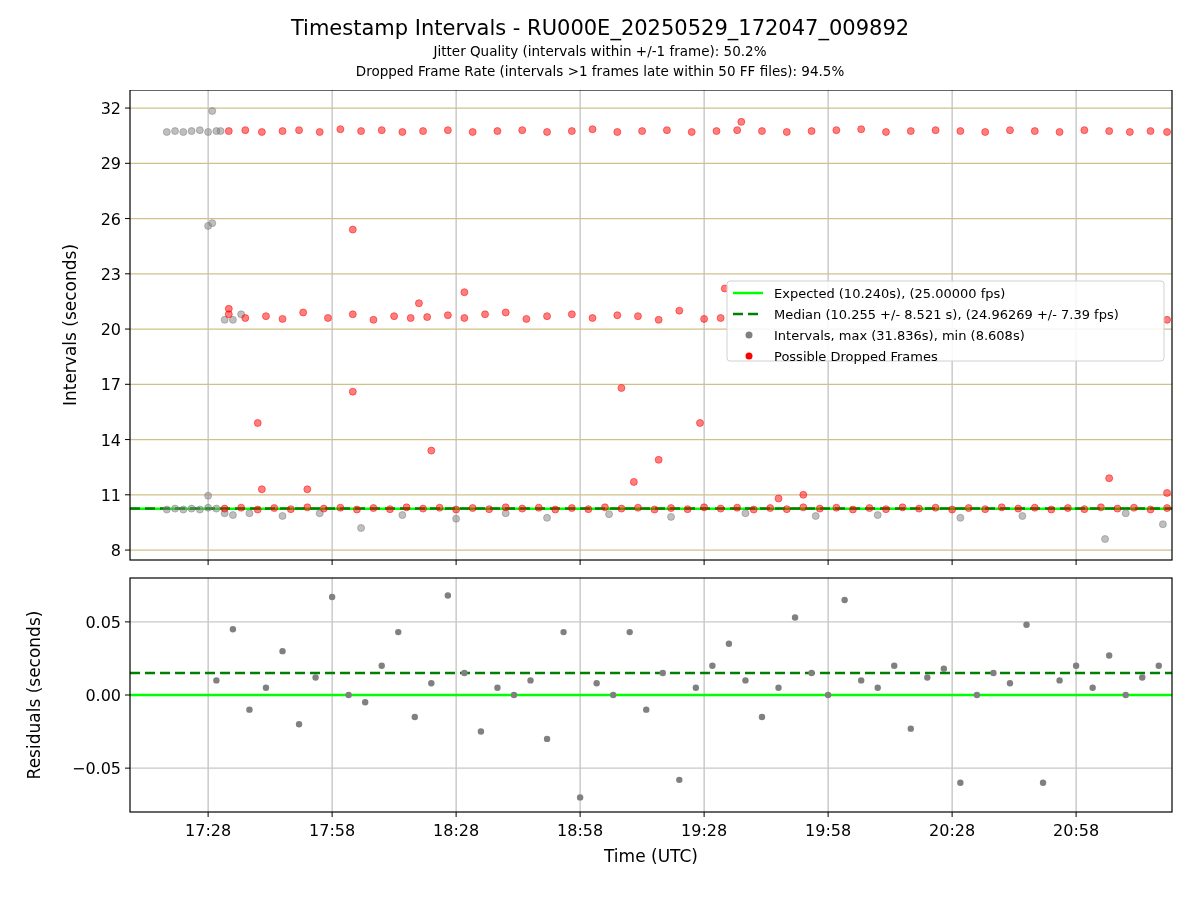 The image size is (1200, 900). I want to click on y-tick-label: 23, so click(110, 274).